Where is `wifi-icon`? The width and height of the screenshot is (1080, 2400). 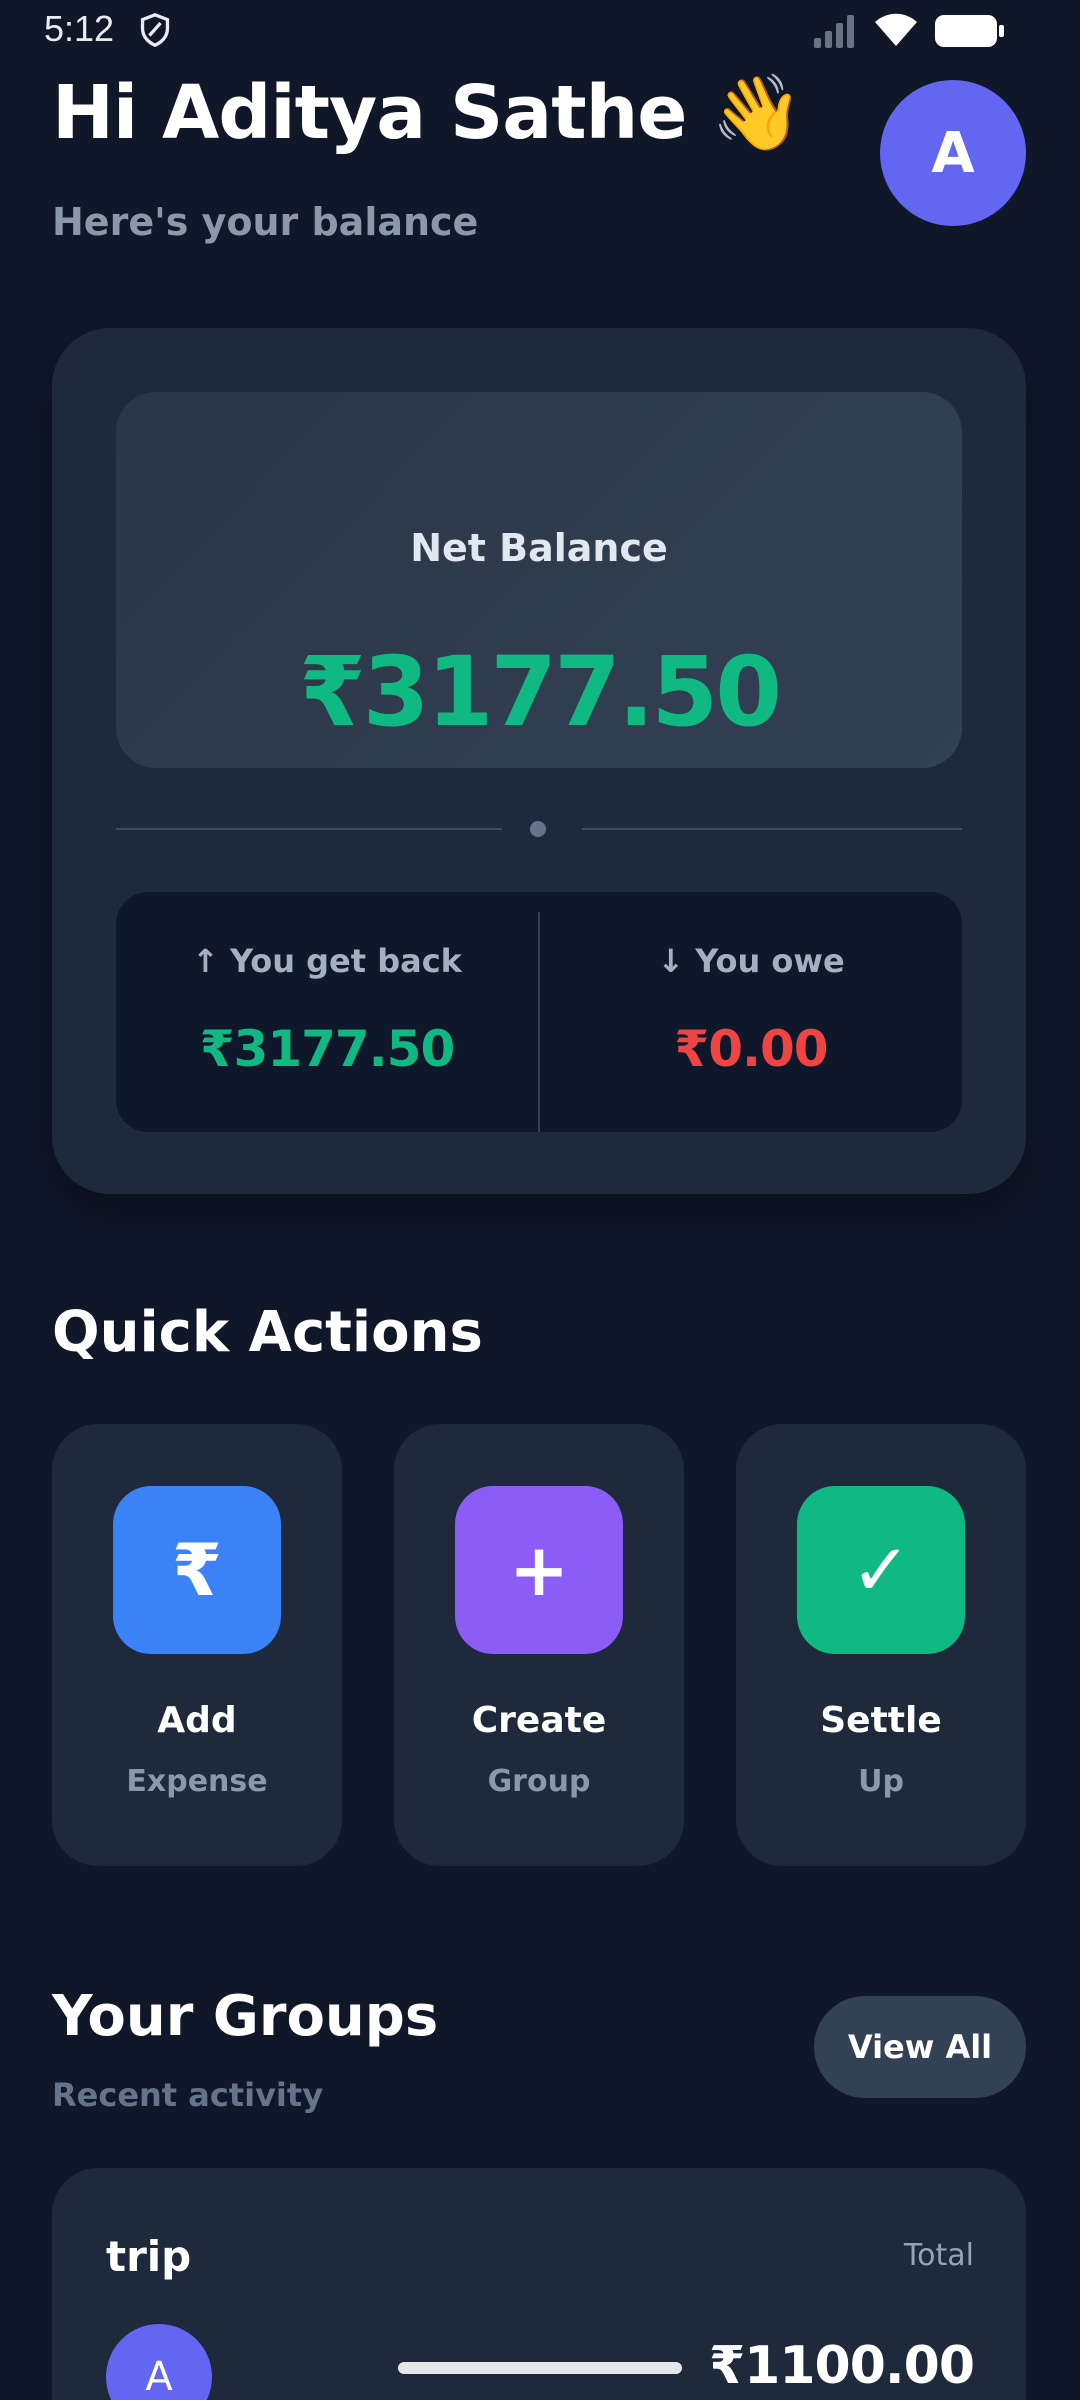
wifi-icon is located at coordinates (896, 29).